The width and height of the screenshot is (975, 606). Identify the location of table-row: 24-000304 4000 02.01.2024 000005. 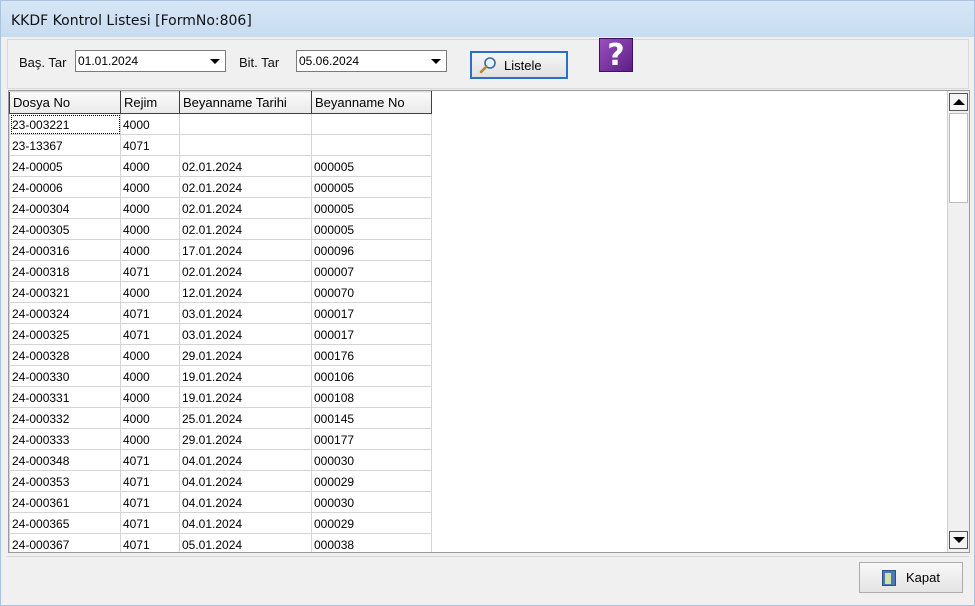
(220, 208).